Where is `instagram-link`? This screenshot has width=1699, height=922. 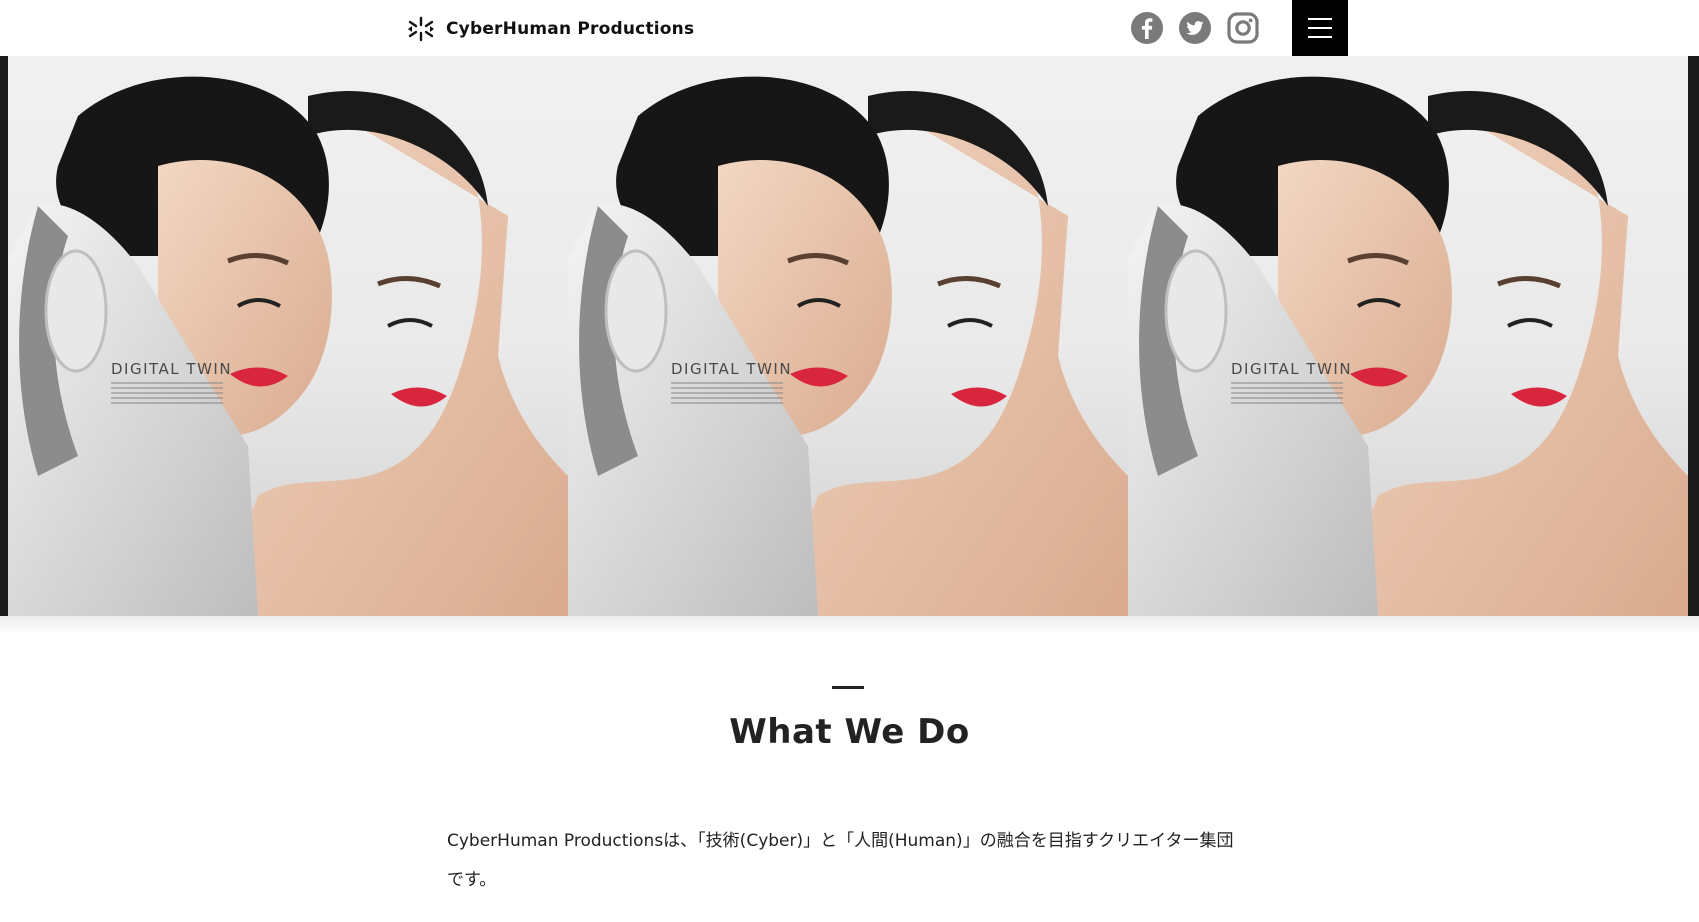
instagram-link is located at coordinates (1243, 28).